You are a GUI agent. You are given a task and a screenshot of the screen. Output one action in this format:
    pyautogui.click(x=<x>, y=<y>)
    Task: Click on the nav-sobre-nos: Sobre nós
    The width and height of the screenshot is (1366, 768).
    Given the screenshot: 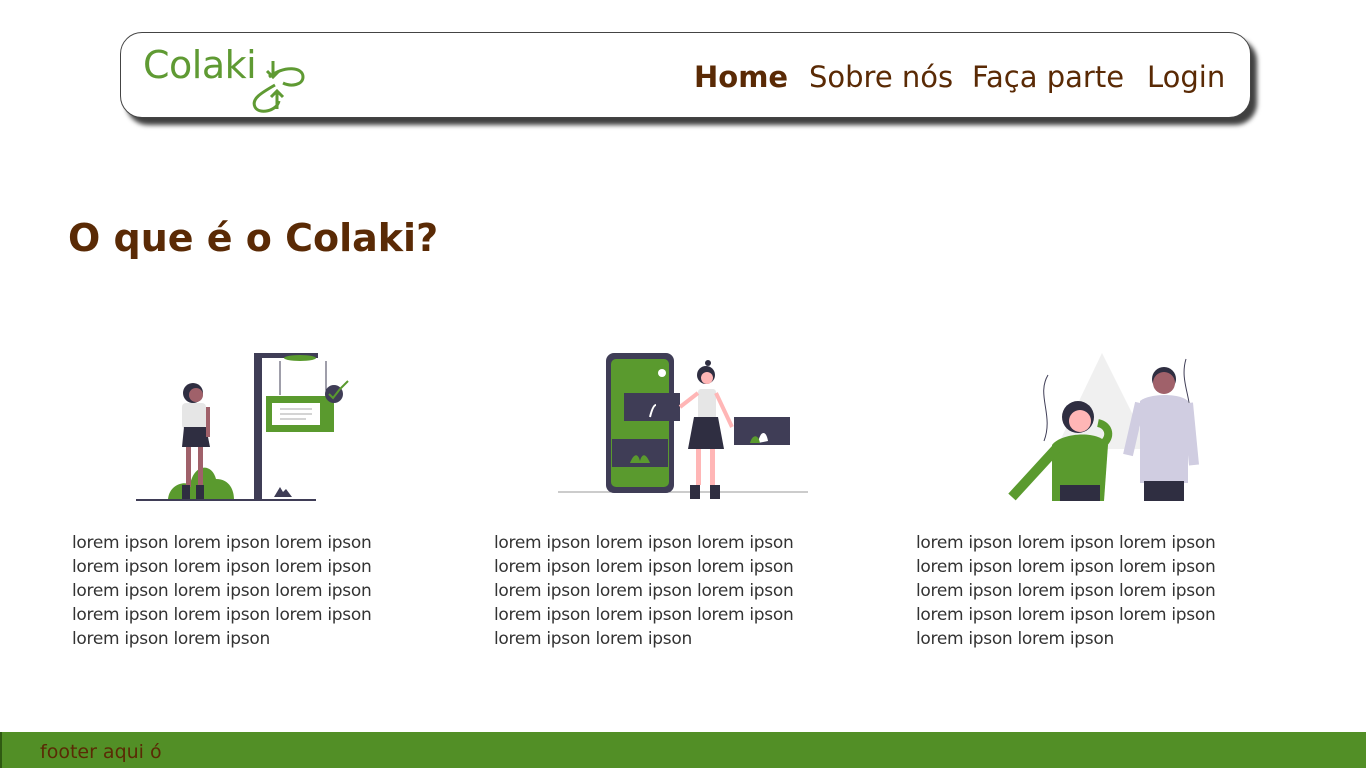 What is the action you would take?
    pyautogui.click(x=881, y=77)
    